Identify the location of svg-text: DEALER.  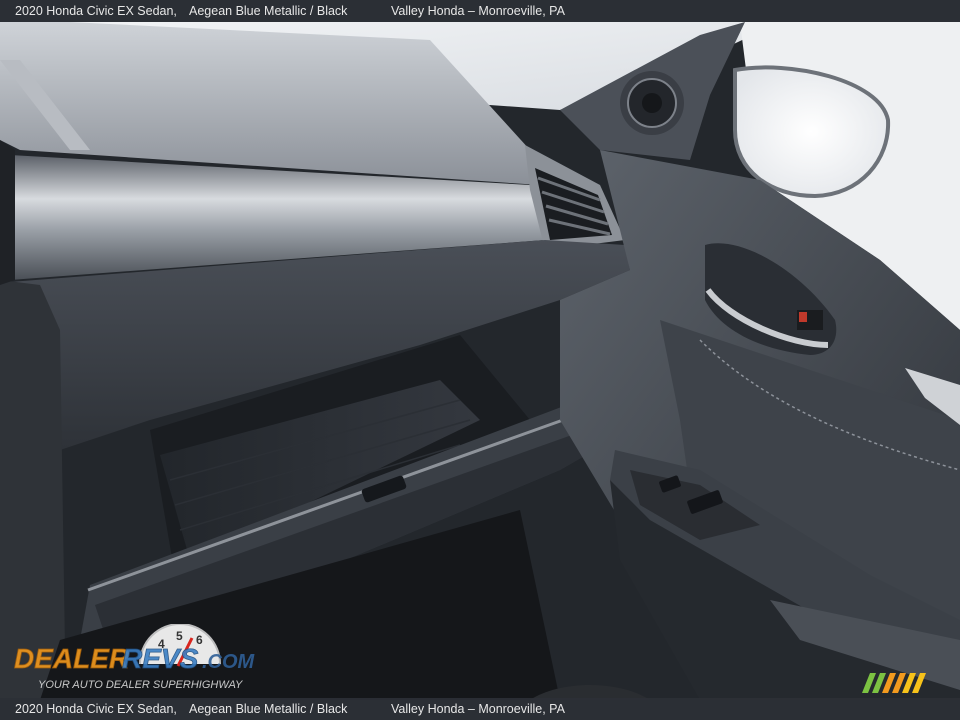
(72, 658).